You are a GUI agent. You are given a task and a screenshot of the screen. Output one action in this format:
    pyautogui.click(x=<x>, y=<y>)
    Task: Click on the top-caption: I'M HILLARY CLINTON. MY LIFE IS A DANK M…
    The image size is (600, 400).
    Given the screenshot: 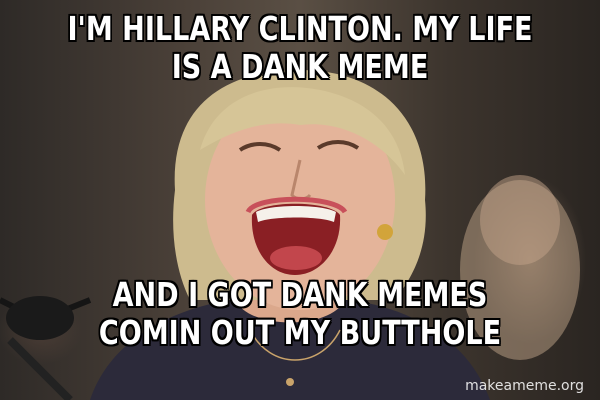 What is the action you would take?
    pyautogui.click(x=300, y=47)
    